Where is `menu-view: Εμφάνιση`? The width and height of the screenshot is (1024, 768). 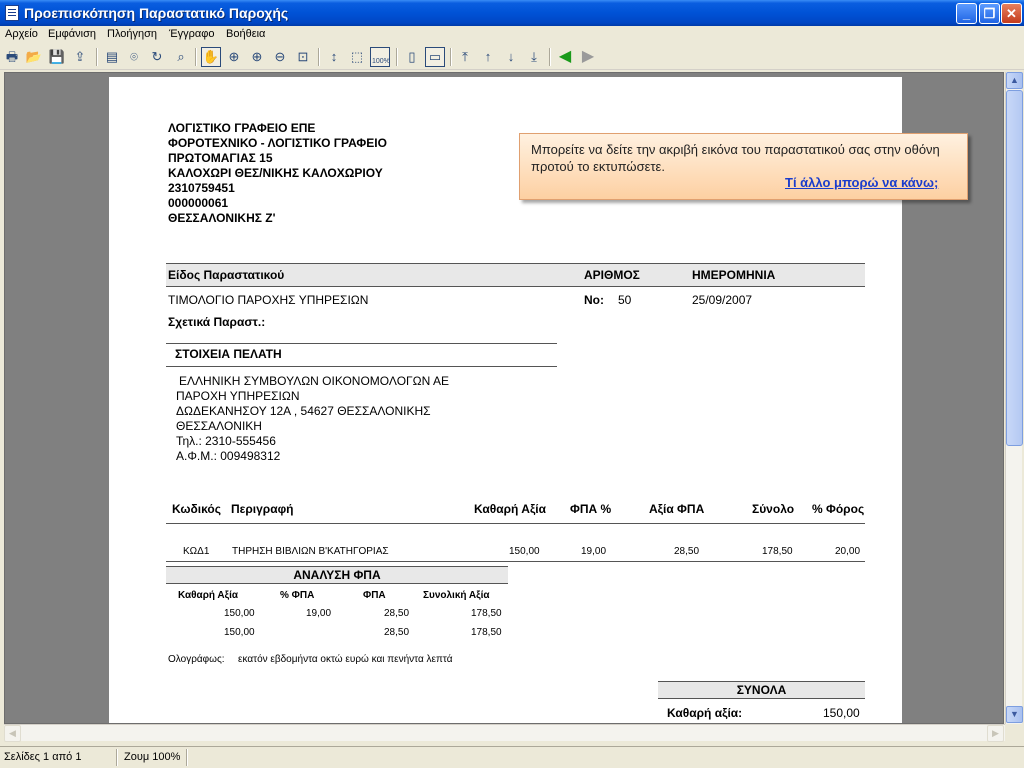 menu-view: Εμφάνιση is located at coordinates (72, 34).